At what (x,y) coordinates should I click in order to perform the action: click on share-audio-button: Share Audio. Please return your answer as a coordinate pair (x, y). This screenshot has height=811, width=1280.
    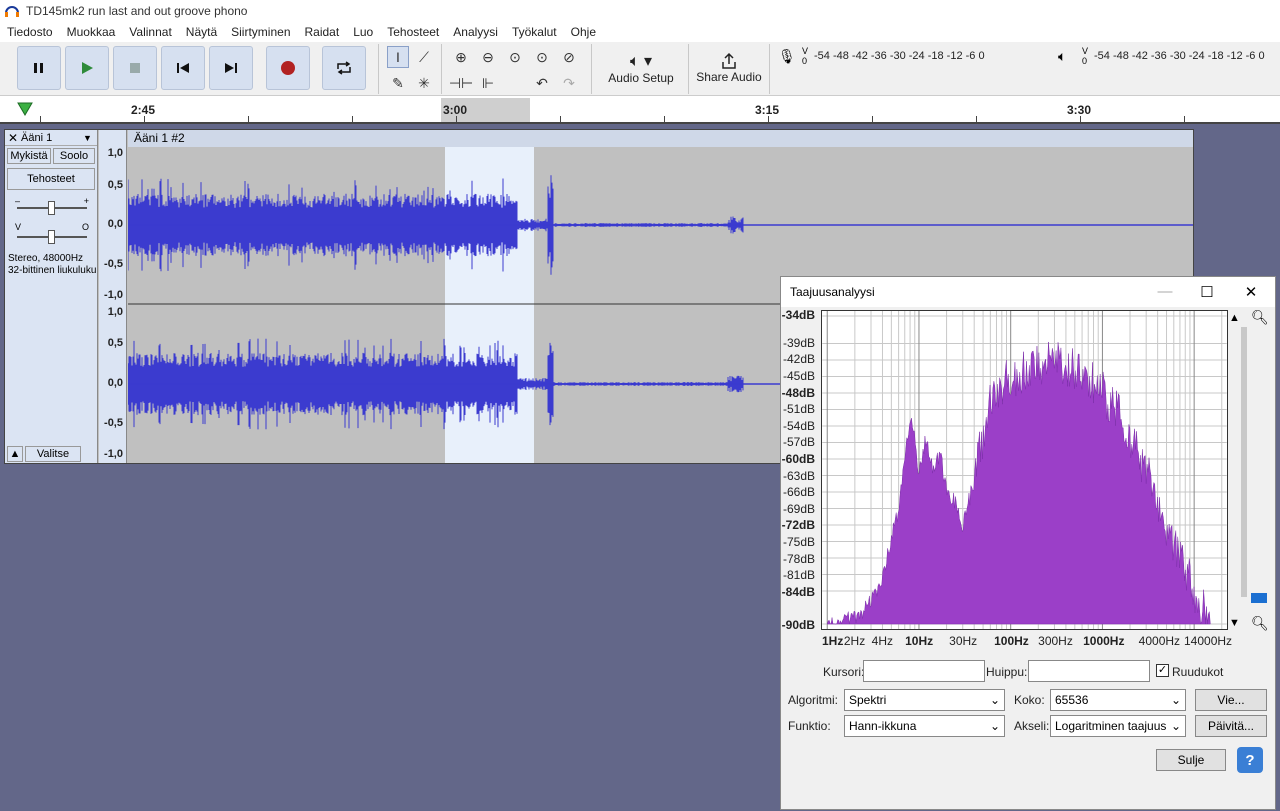
    Looking at the image, I should click on (729, 68).